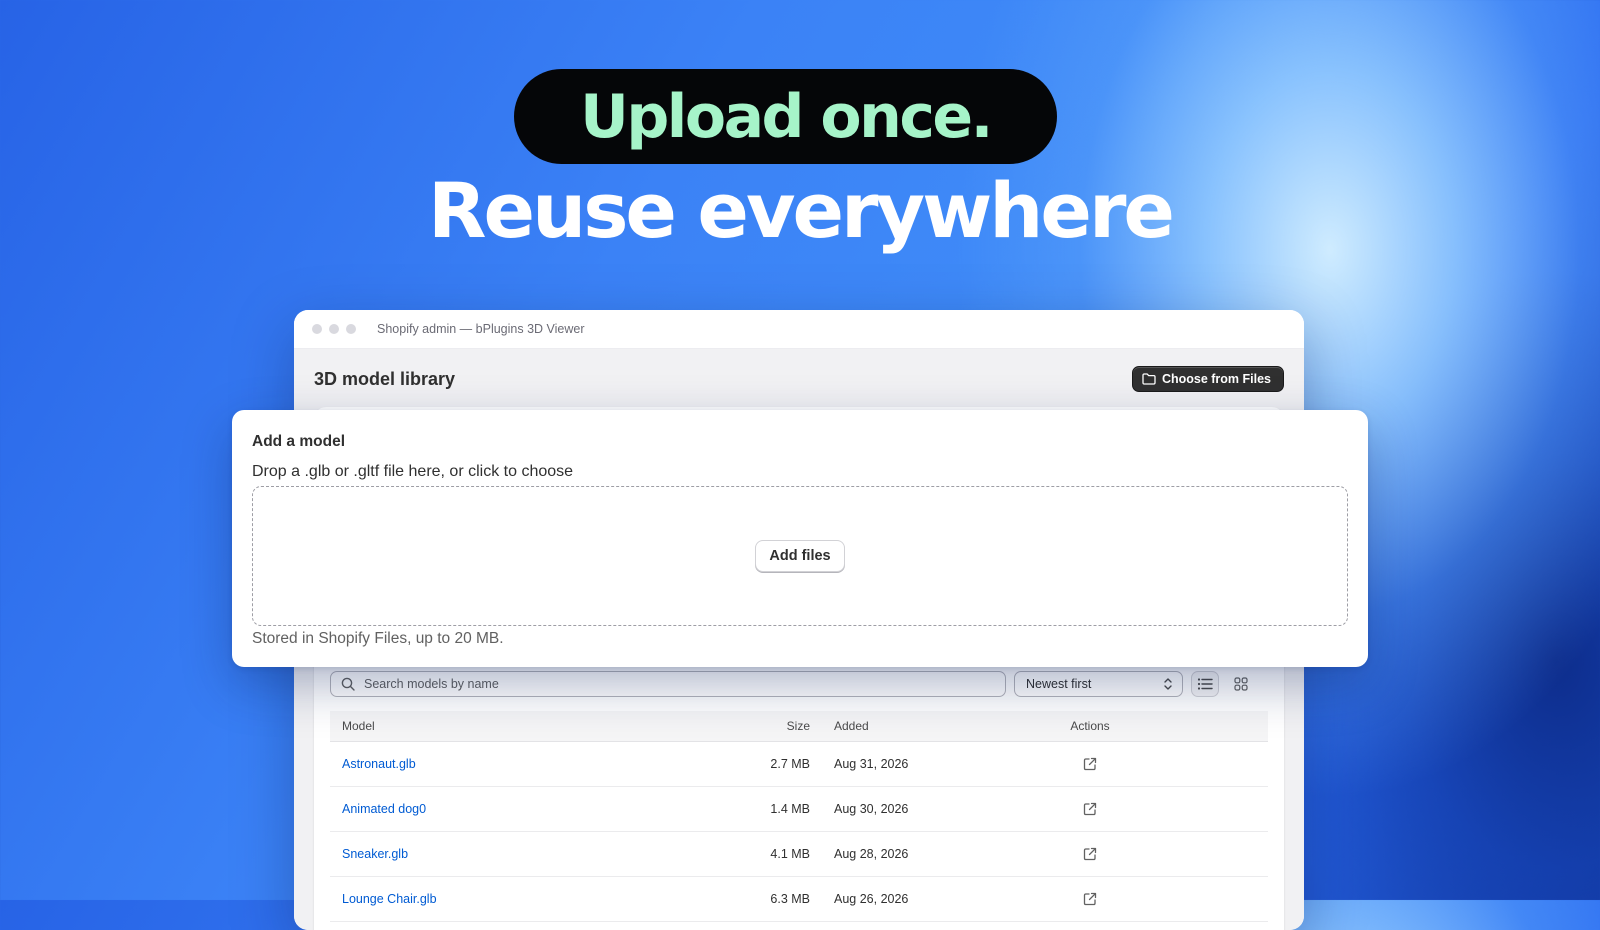 The width and height of the screenshot is (1600, 930). What do you see at coordinates (348, 684) in the screenshot?
I see `search-icon` at bounding box center [348, 684].